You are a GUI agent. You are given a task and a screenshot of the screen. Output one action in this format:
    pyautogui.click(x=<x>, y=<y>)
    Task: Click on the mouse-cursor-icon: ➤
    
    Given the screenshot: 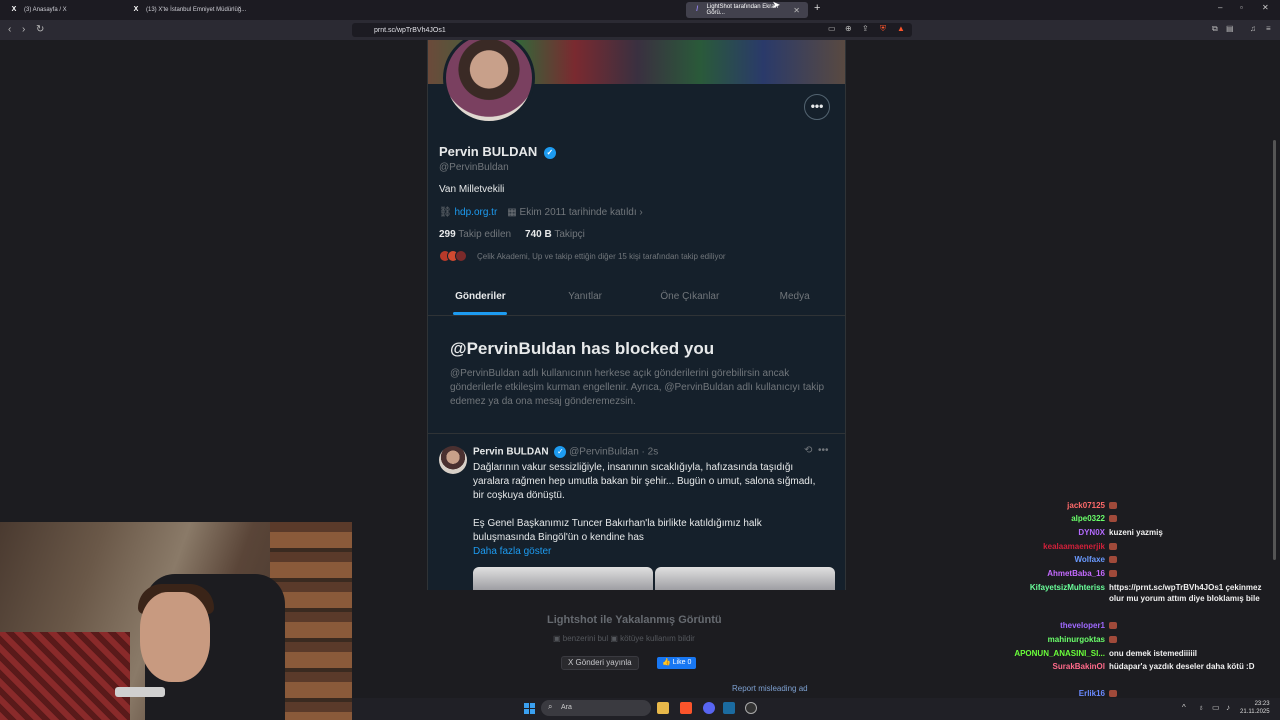 What is the action you would take?
    pyautogui.click(x=776, y=5)
    